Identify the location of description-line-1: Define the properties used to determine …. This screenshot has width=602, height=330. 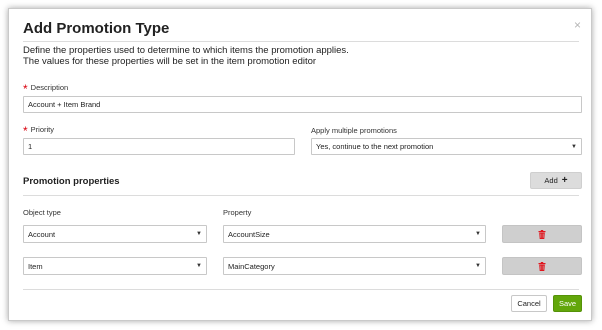
(186, 50).